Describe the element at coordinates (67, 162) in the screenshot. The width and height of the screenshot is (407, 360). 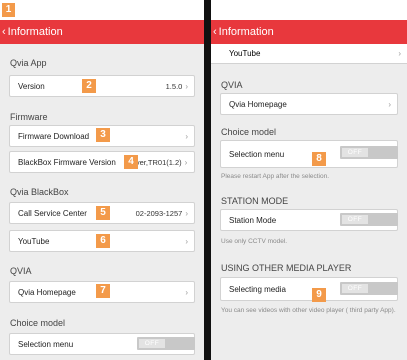
I see `blackbox-firmware-version-label: BlackBox Firmware Version` at that location.